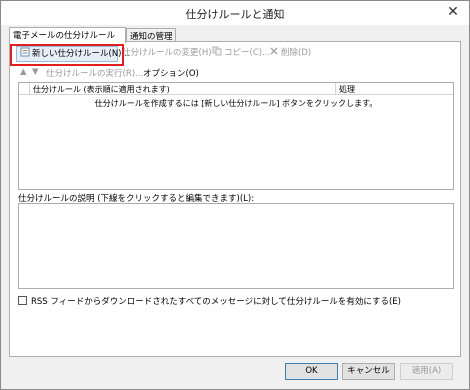 The image size is (470, 390). Describe the element at coordinates (236, 73) in the screenshot. I see `rules-secondary-toolbar: ▲ ▼ 仕分けルールの実行(R)... オプション(O)` at that location.